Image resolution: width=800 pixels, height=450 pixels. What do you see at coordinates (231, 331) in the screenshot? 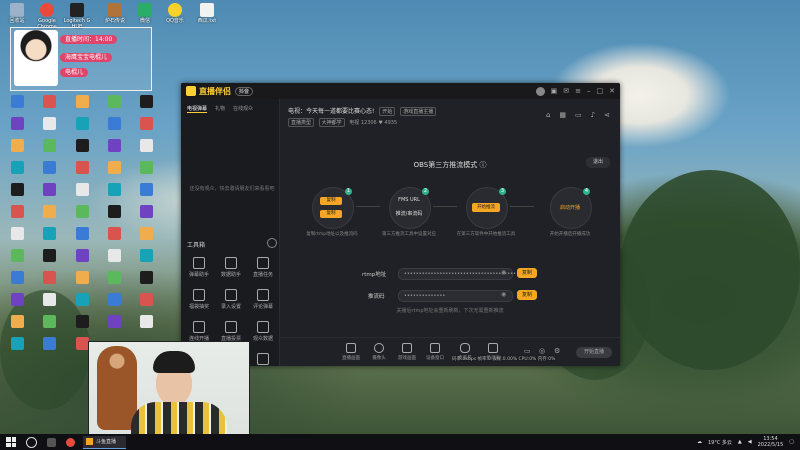
I see `tool-vote: 直播投票` at bounding box center [231, 331].